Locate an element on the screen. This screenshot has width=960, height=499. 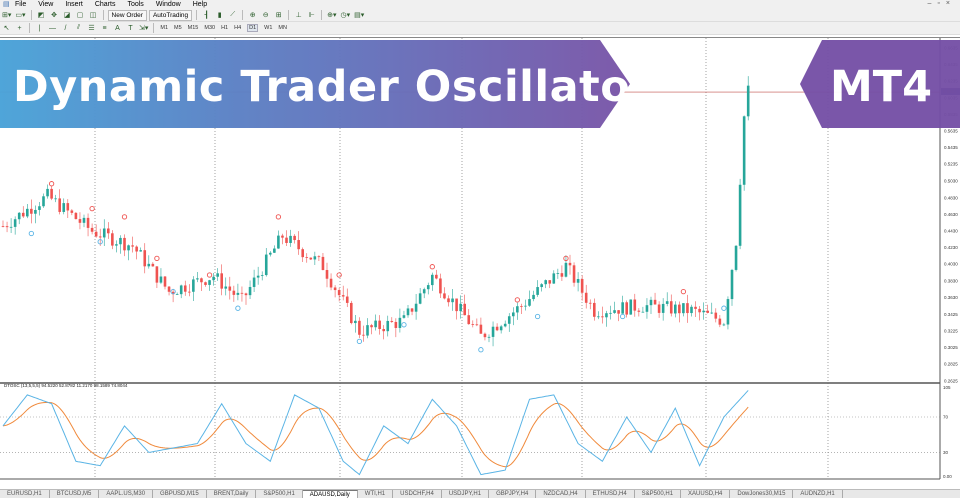
chart-tab: DowJones30,M15 is located at coordinates (762, 494).